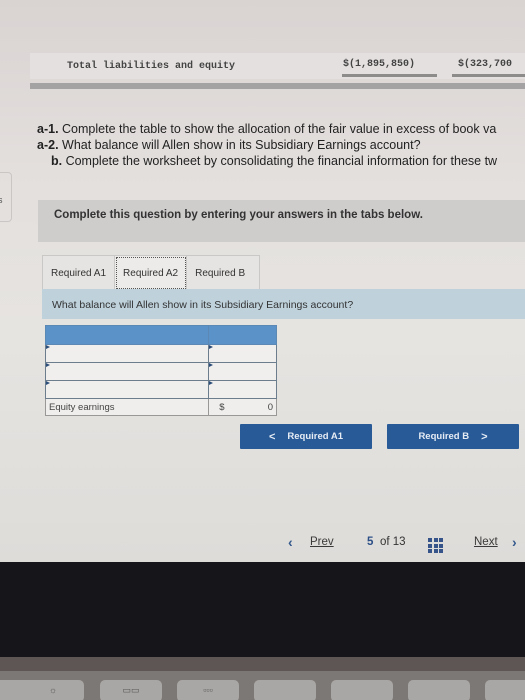 The image size is (525, 700). What do you see at coordinates (277, 86) in the screenshot?
I see `table-bottom-divider` at bounding box center [277, 86].